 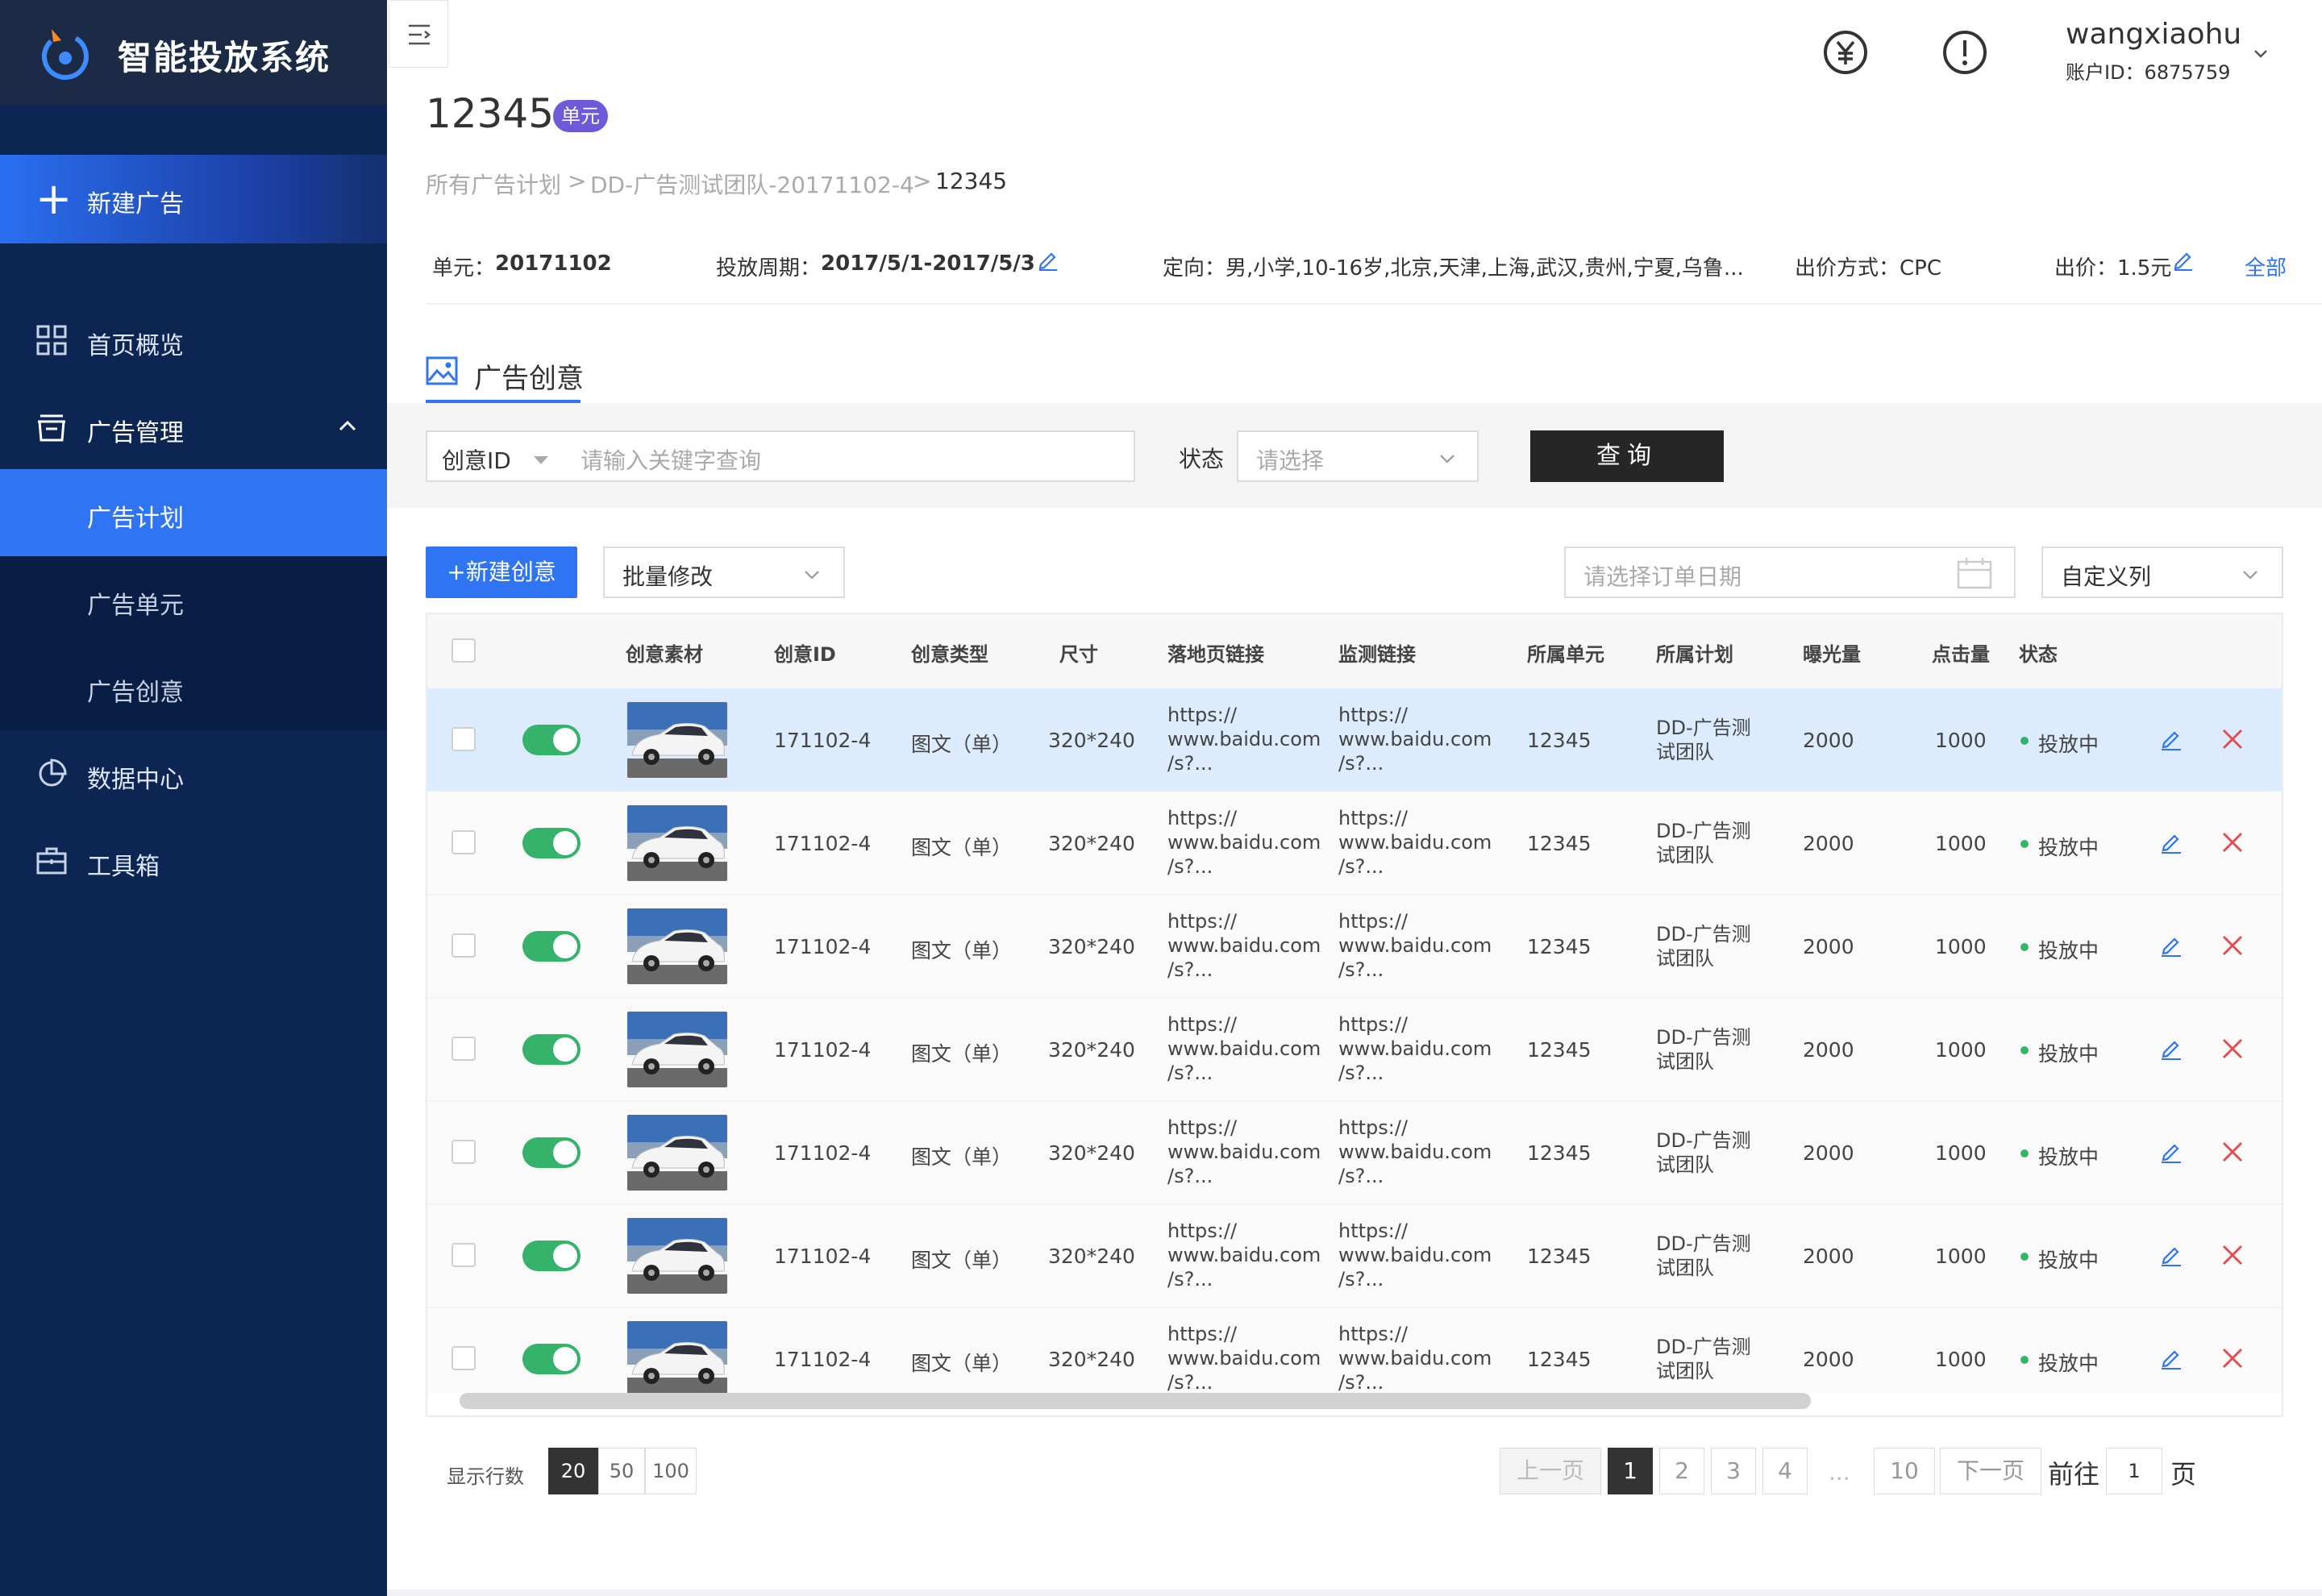 What do you see at coordinates (621, 1471) in the screenshot?
I see `page-size-50: 50` at bounding box center [621, 1471].